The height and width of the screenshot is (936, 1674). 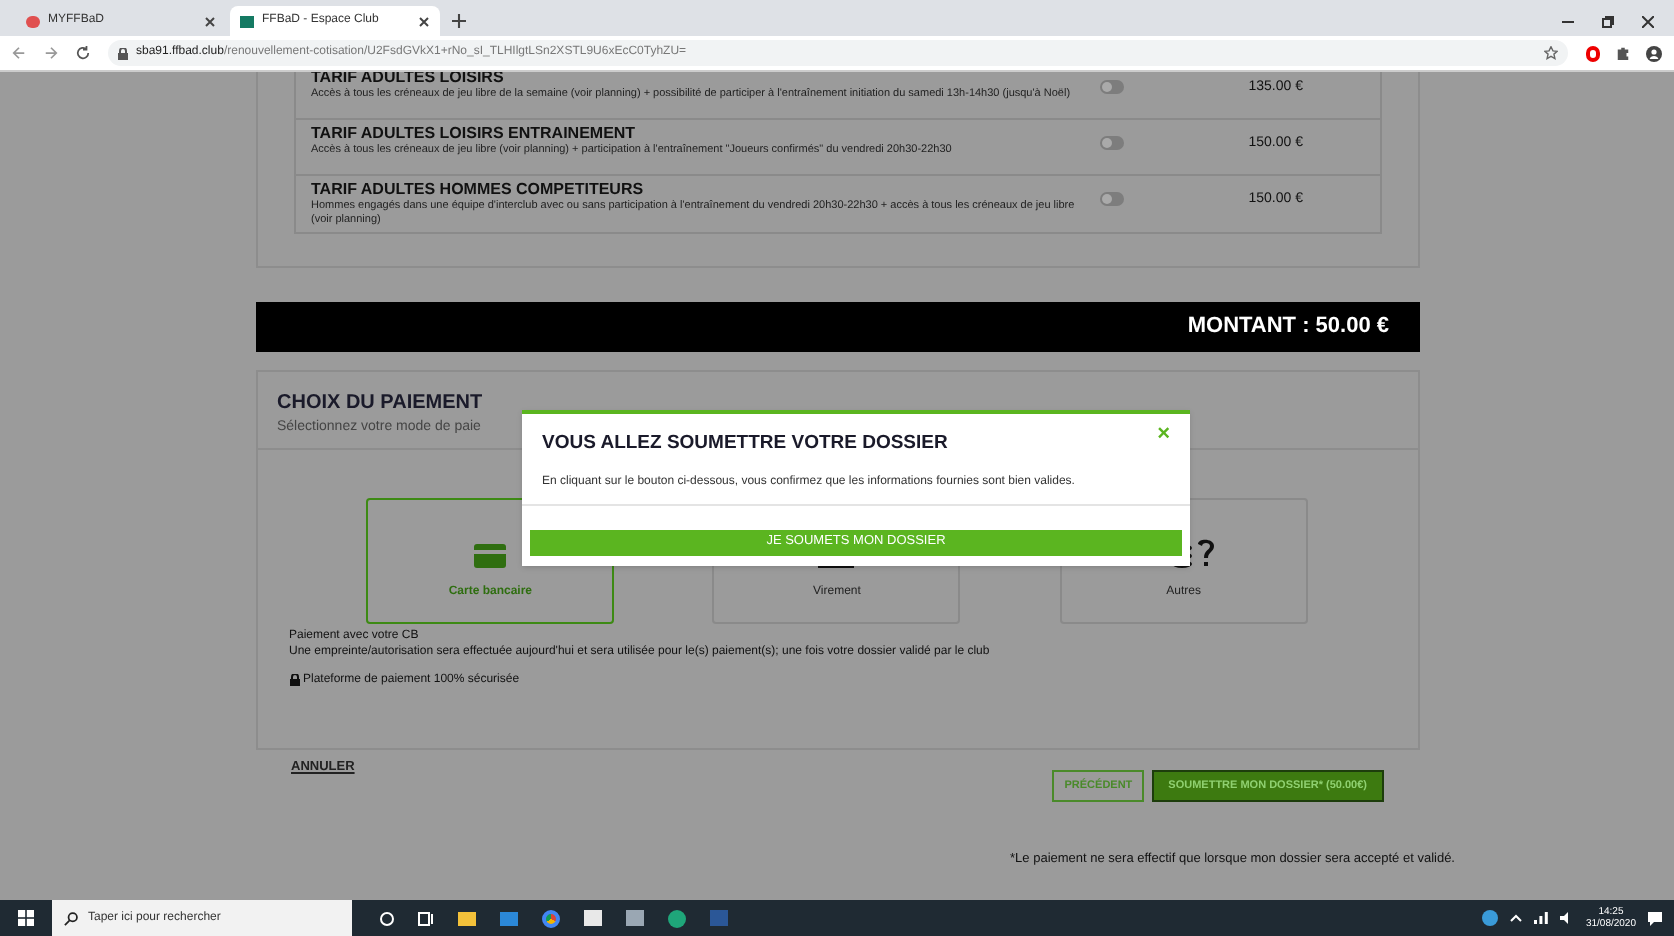 What do you see at coordinates (490, 555) in the screenshot?
I see `credit-card-icon` at bounding box center [490, 555].